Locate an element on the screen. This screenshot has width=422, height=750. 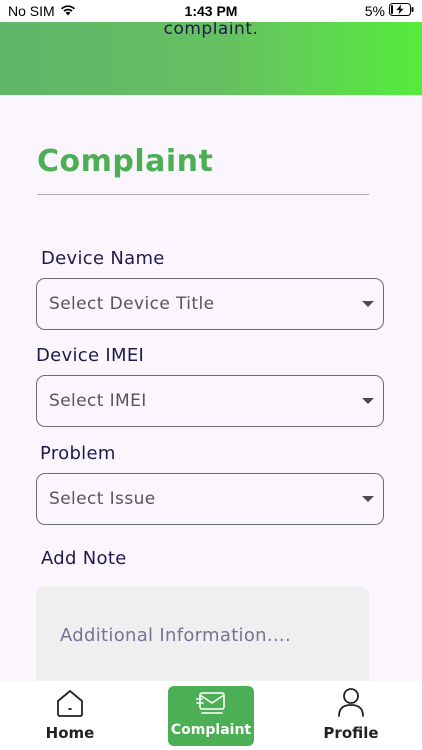
nav-complaint: Complaint is located at coordinates (211, 716).